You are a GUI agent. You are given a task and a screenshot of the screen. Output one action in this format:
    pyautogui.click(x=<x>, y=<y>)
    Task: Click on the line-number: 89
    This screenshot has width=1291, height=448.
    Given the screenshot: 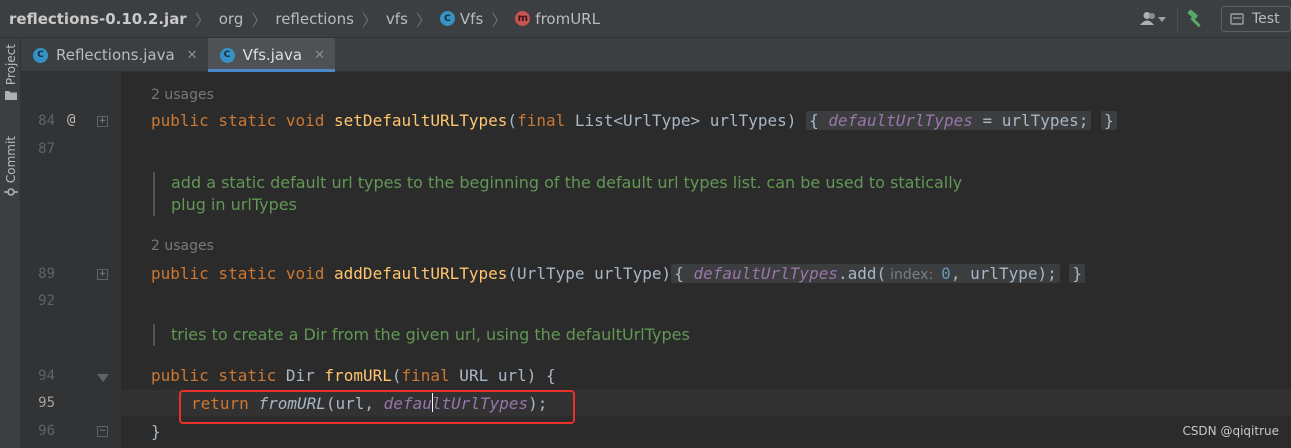 What is the action you would take?
    pyautogui.click(x=46, y=274)
    